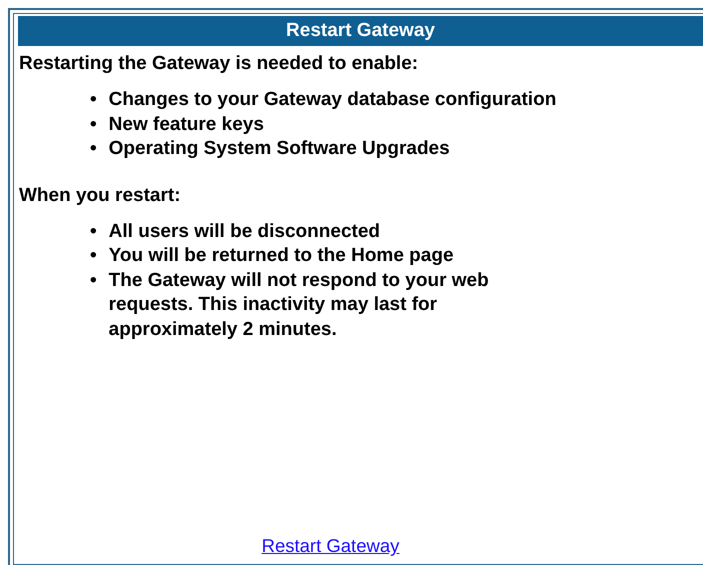  I want to click on list-item: Changes to your Gateway database configuration, so click(332, 100).